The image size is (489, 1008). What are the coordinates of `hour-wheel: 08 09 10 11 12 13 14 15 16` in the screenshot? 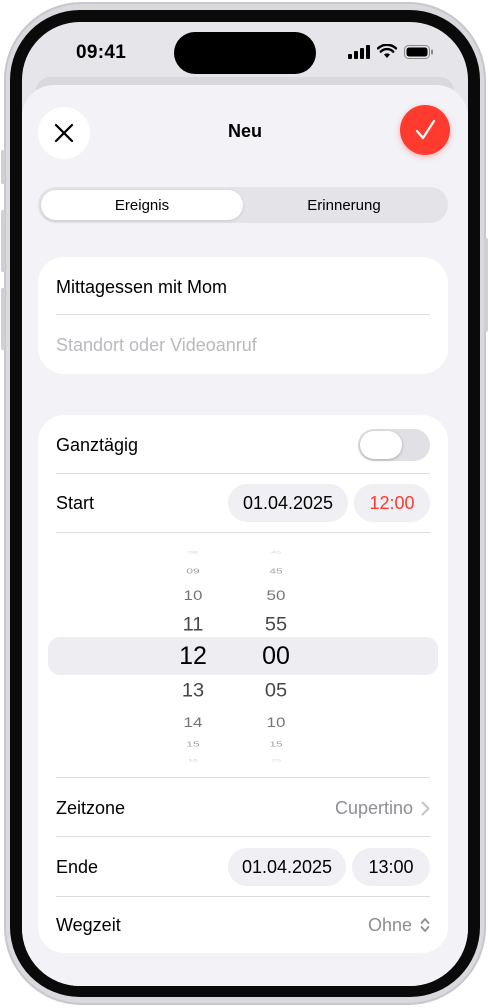 It's located at (193, 654).